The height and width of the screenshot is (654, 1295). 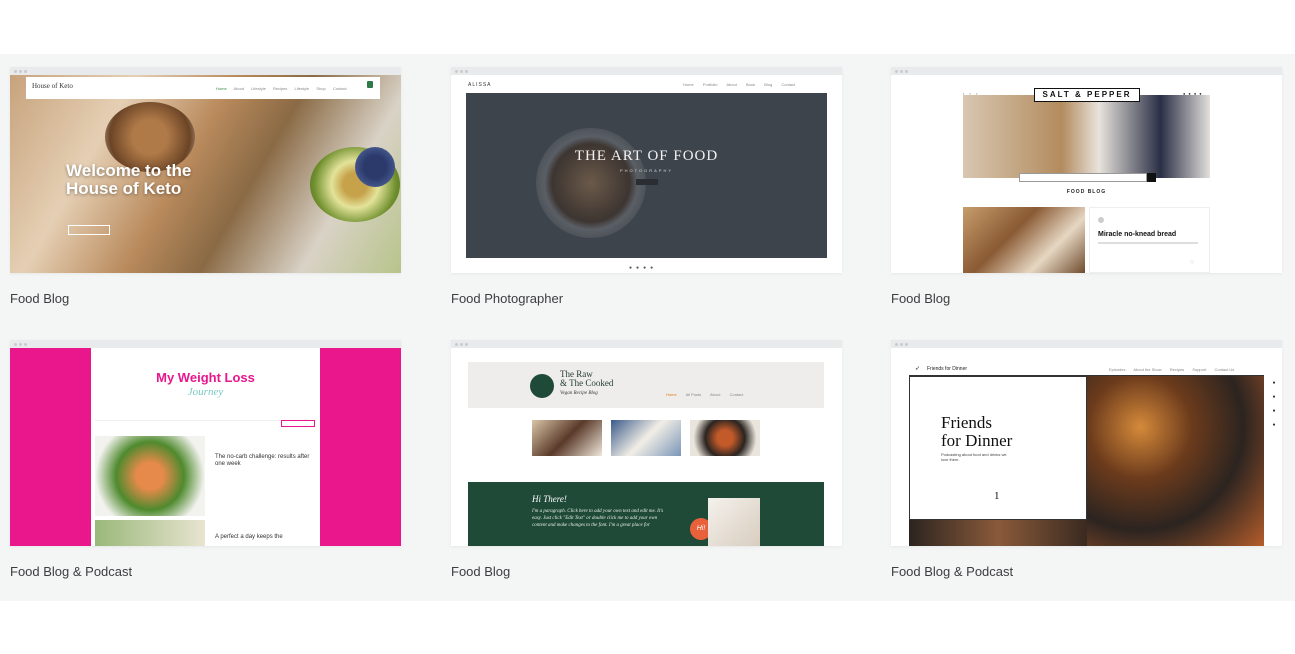 I want to click on brand-name: Friends for Dinner, so click(x=947, y=369).